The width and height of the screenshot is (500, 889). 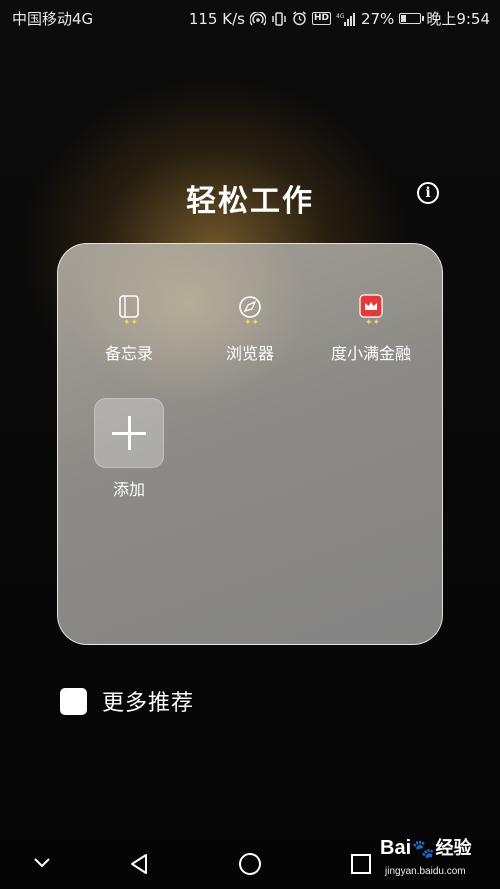 I want to click on paw-icon: 🐾, so click(x=423, y=849).